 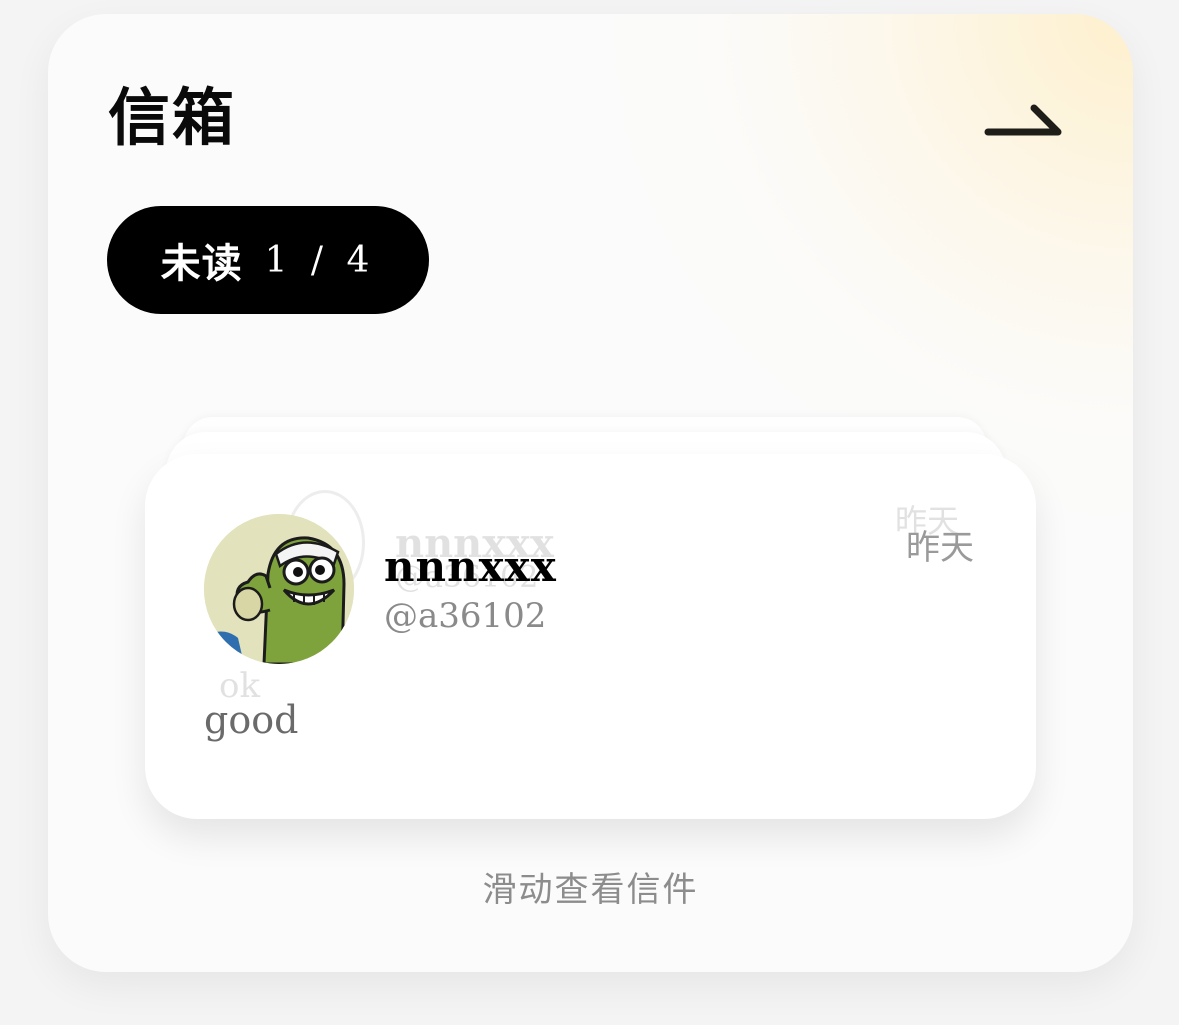 What do you see at coordinates (940, 548) in the screenshot?
I see `letter-time: 昨天` at bounding box center [940, 548].